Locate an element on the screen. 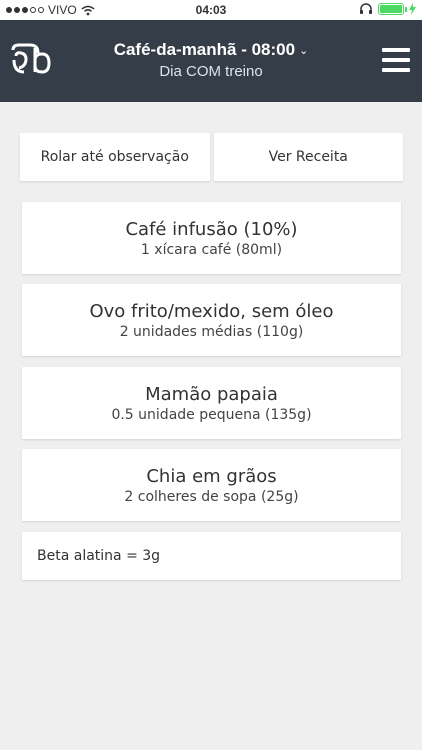  charging-bolt-icon is located at coordinates (412, 9).